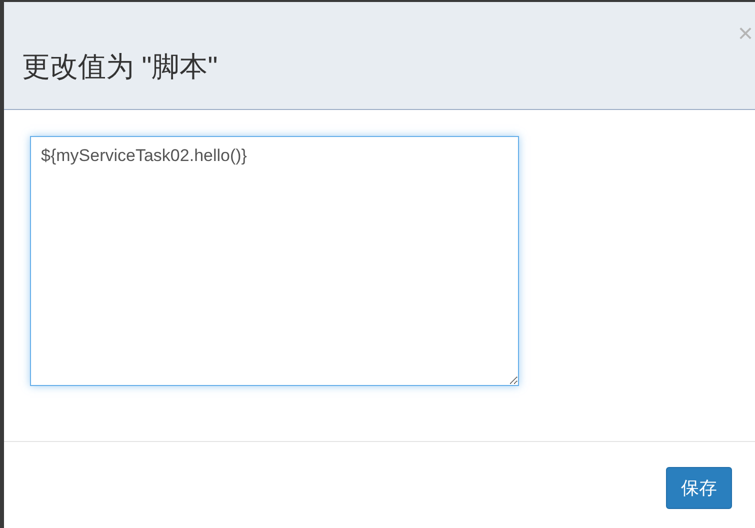  I want to click on save-button: 保存, so click(699, 488).